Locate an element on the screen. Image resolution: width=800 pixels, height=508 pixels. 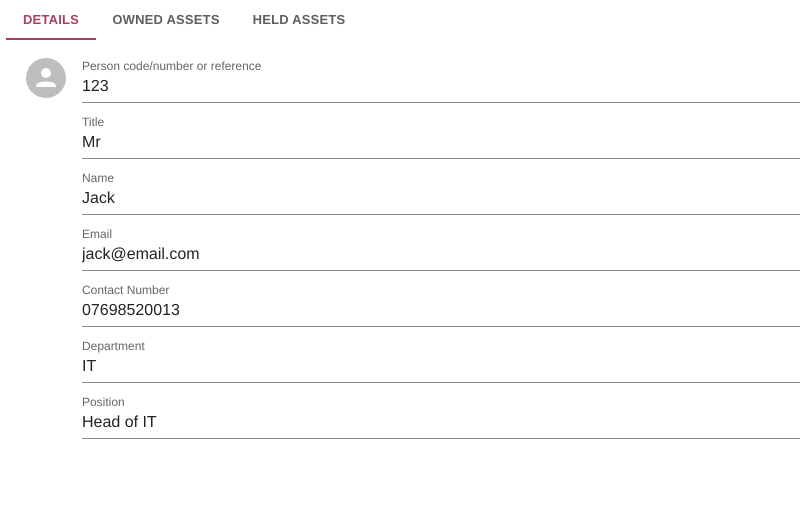
input-field: 07698520013 is located at coordinates (441, 312).